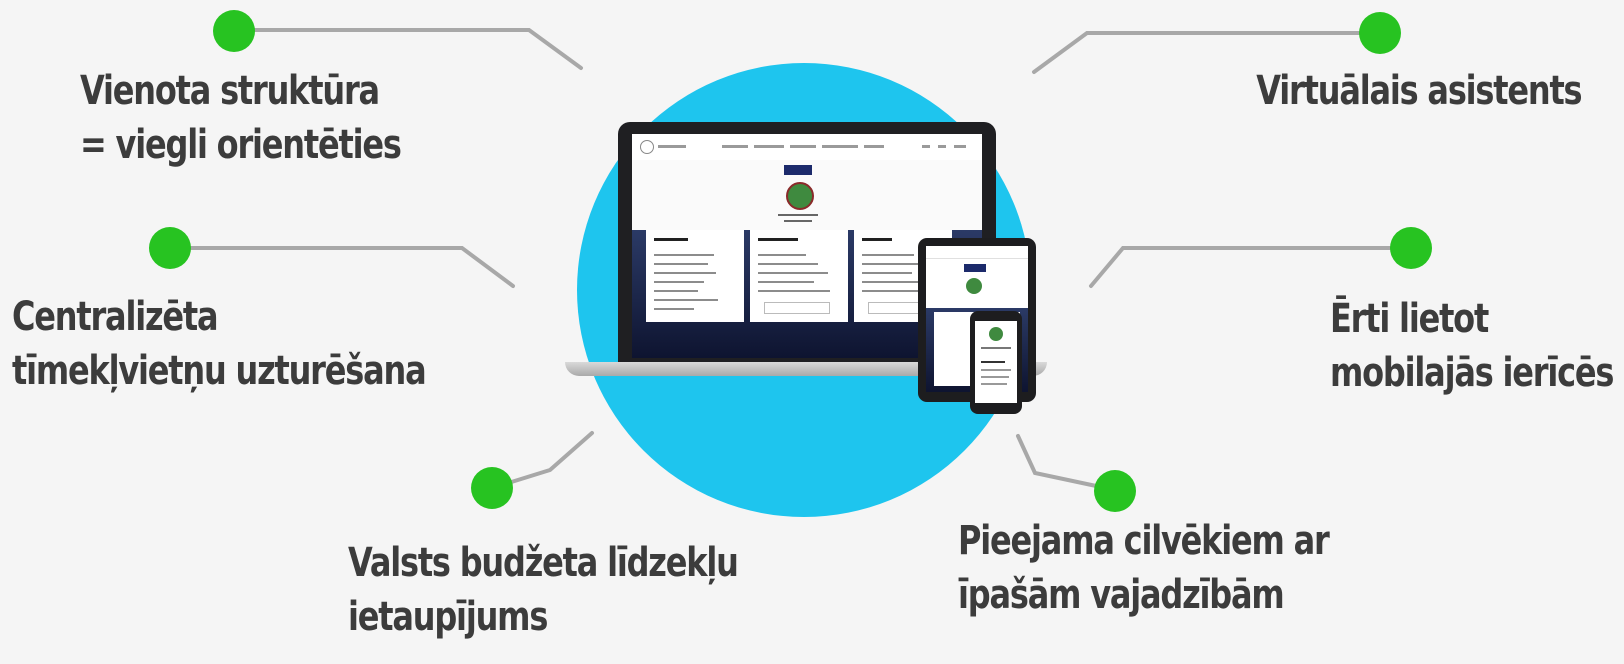 This screenshot has width=1624, height=664. I want to click on phone-screen, so click(996, 362).